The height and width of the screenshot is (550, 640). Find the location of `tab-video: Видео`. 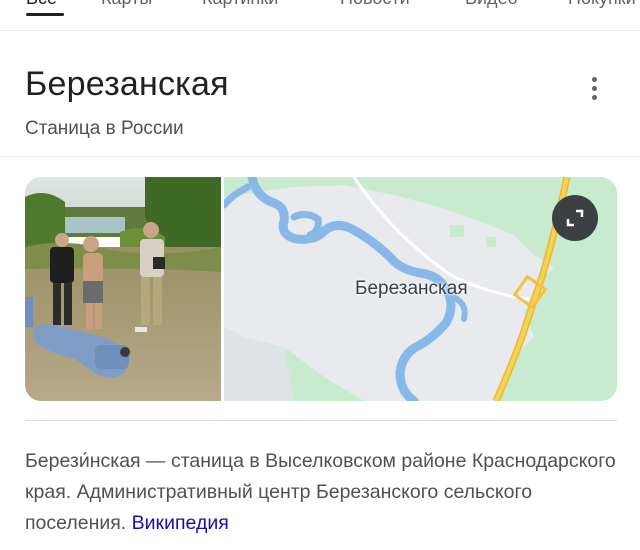

tab-video: Видео is located at coordinates (491, 4).